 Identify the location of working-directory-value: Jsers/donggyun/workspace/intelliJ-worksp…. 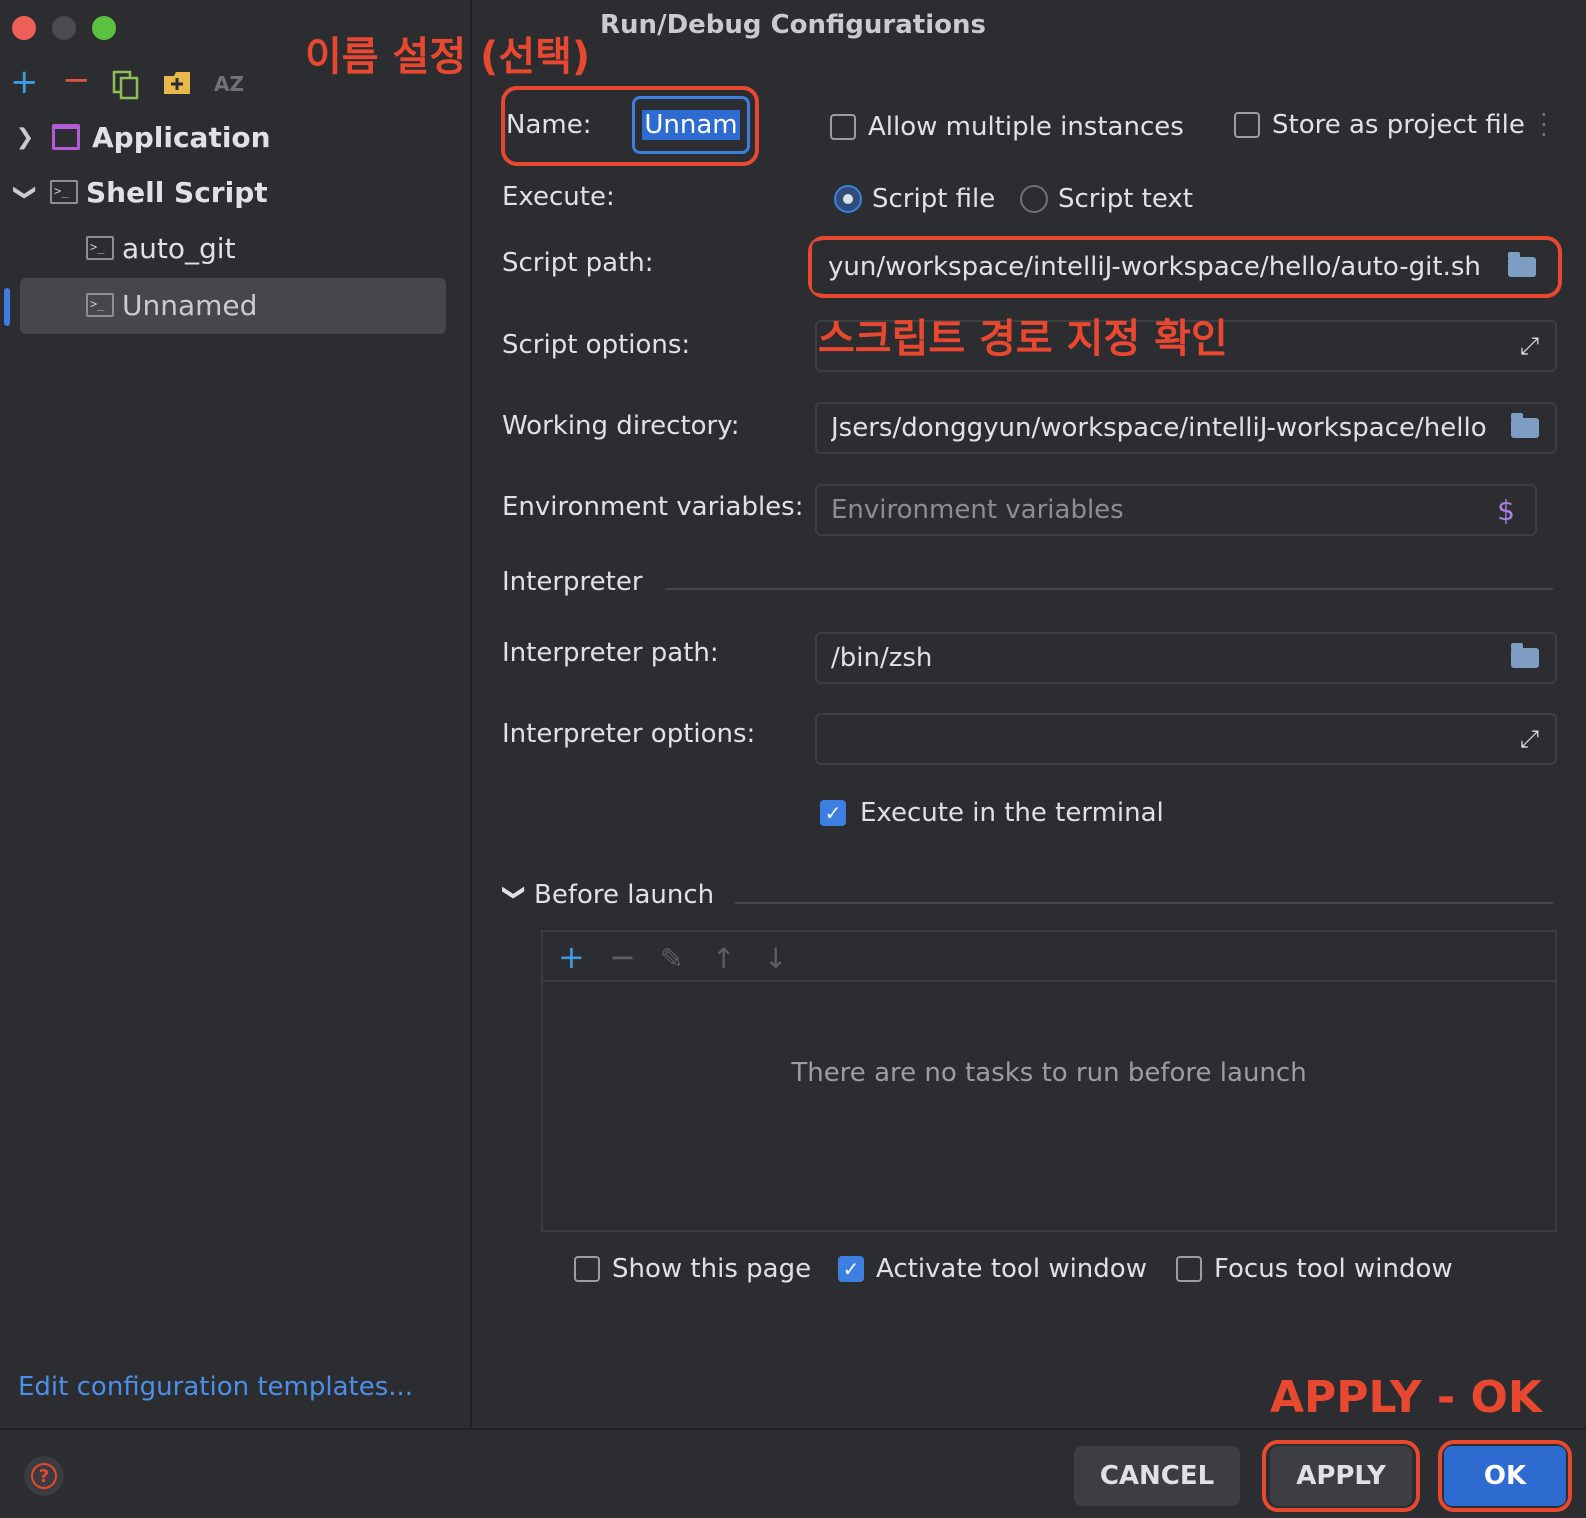
(1159, 428).